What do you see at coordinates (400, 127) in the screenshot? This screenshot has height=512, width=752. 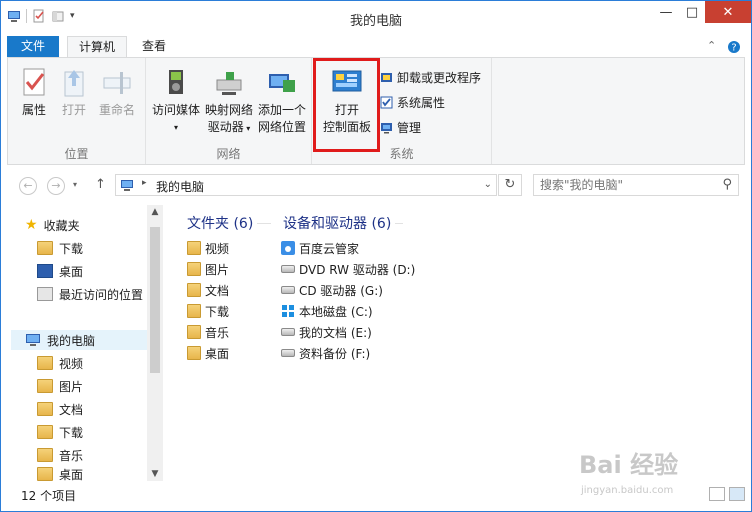 I see `manage-button: 管理` at bounding box center [400, 127].